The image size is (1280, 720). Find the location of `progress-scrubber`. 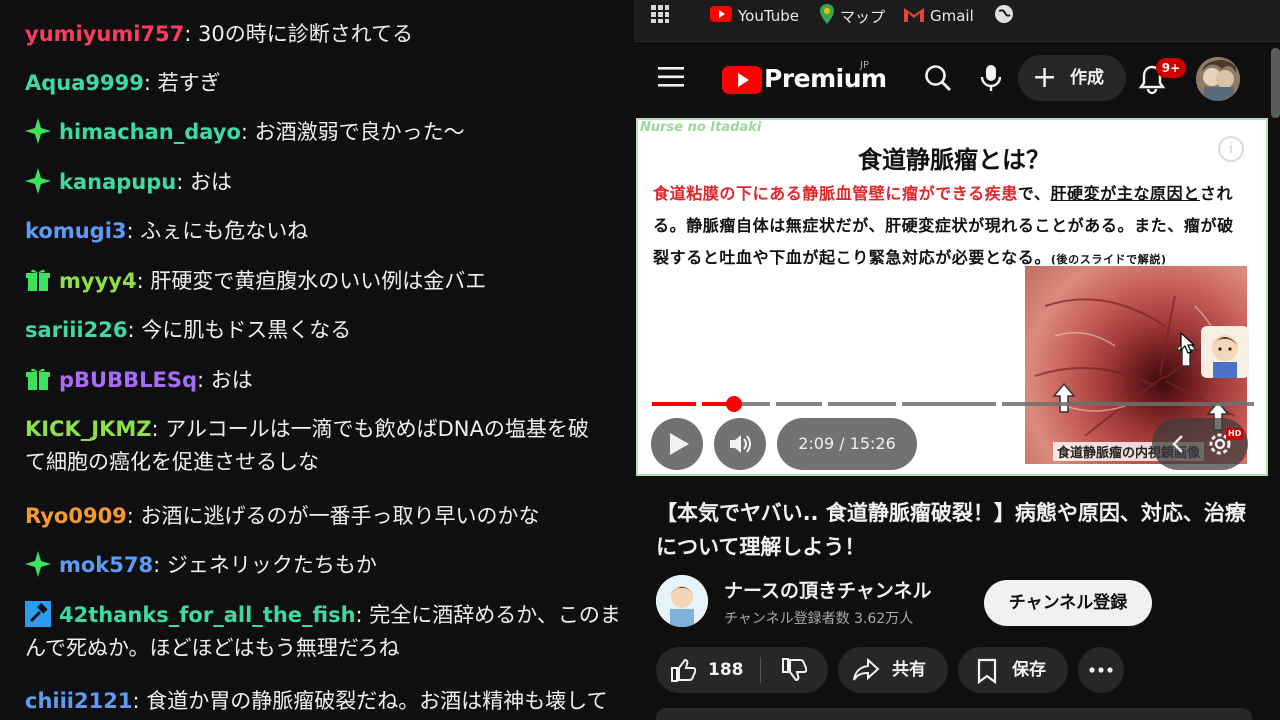

progress-scrubber is located at coordinates (734, 404).